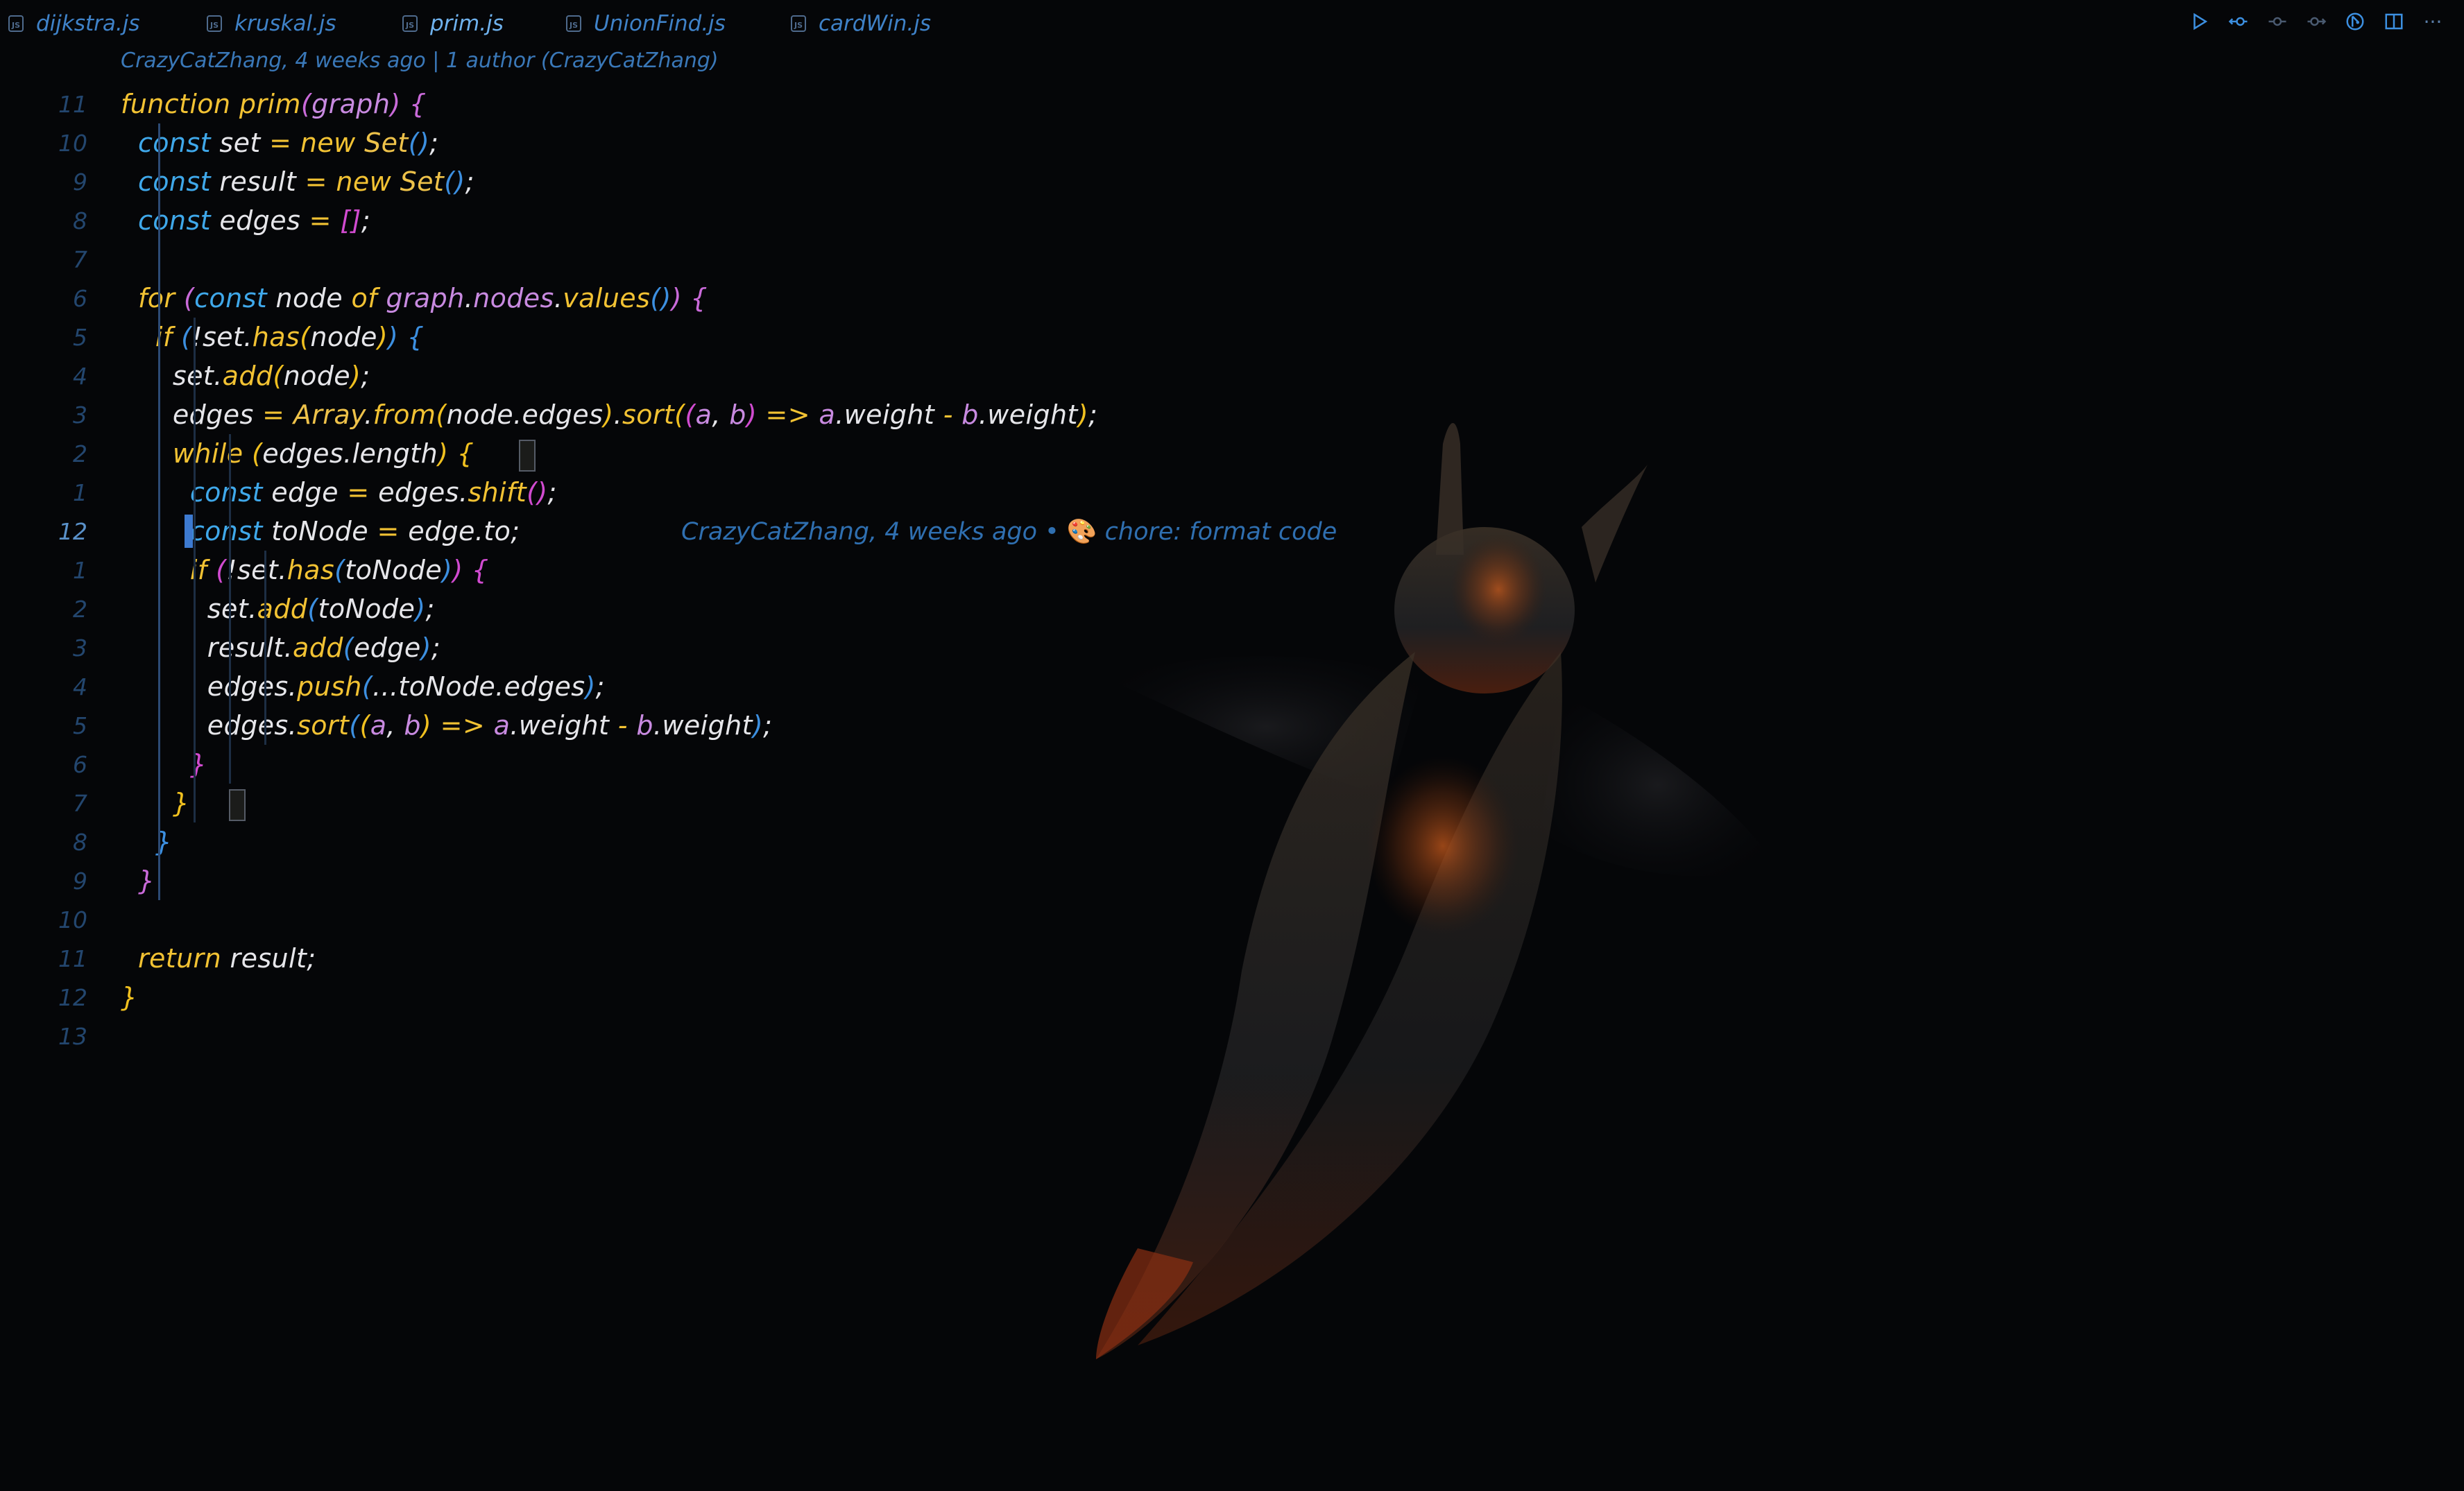 This screenshot has width=2464, height=1491. What do you see at coordinates (197, 376) in the screenshot?
I see `code-token: set.` at bounding box center [197, 376].